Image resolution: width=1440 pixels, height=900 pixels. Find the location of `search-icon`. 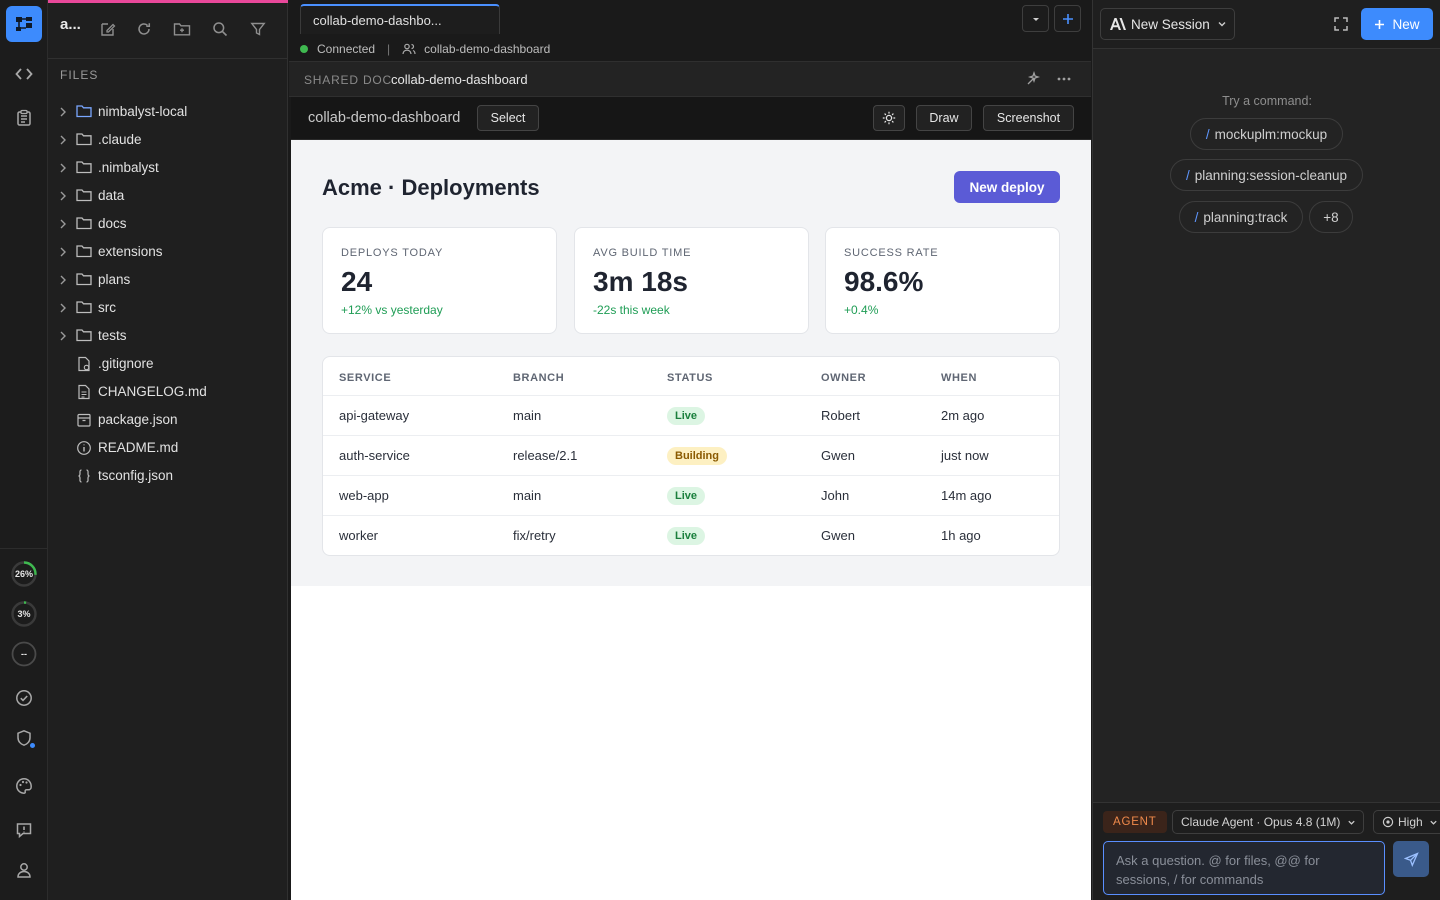

search-icon is located at coordinates (220, 29).